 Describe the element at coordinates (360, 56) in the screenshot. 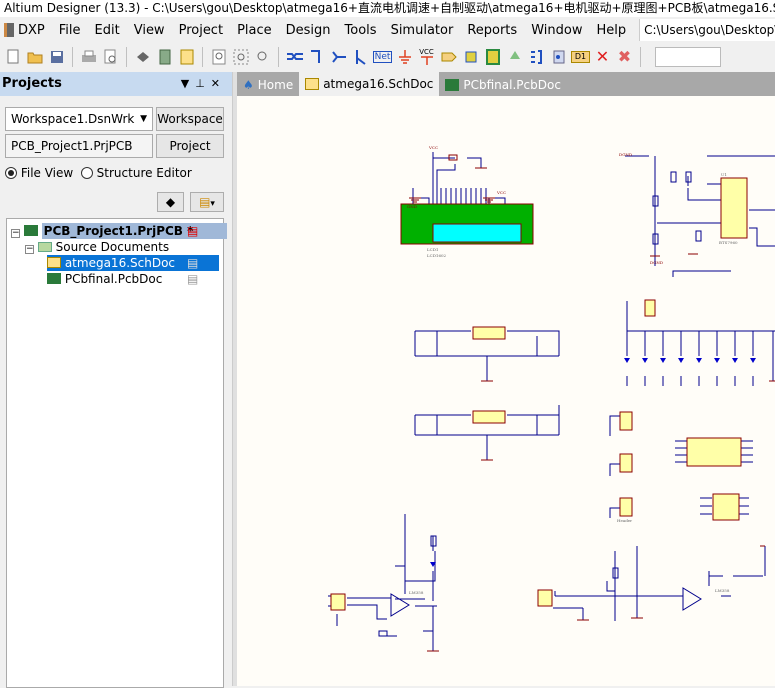

I see `net-label-tool-icon` at that location.